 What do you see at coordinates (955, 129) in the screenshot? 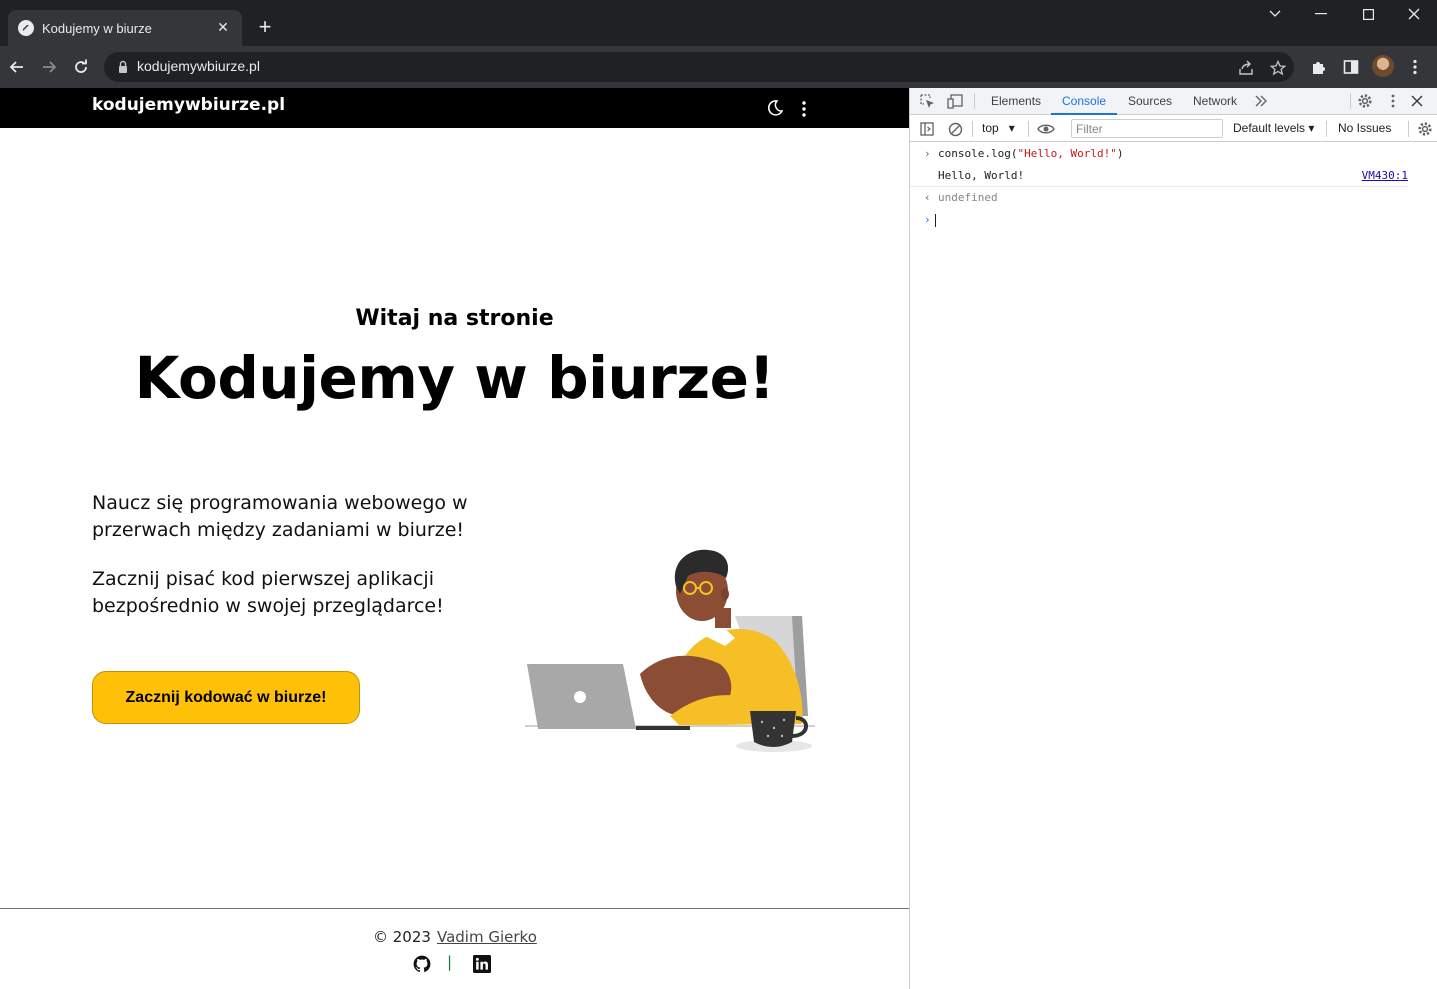
I see `clear-console-icon` at bounding box center [955, 129].